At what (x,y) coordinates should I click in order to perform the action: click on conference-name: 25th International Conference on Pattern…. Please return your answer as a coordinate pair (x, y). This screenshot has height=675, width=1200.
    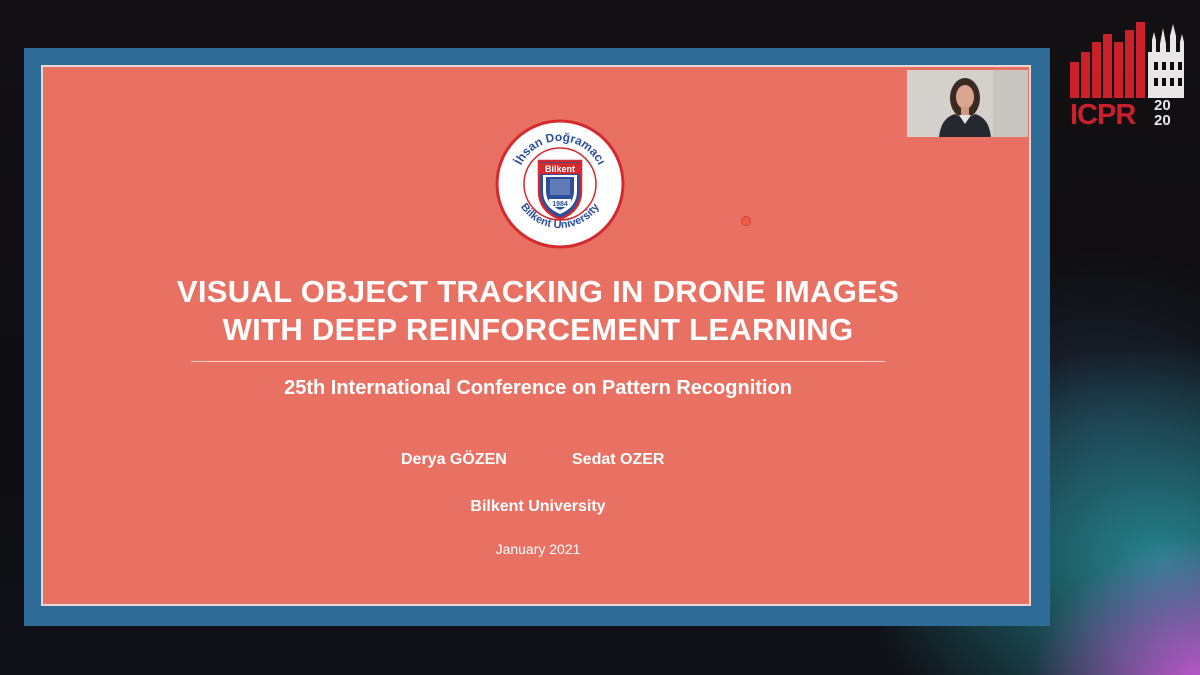
    Looking at the image, I should click on (538, 388).